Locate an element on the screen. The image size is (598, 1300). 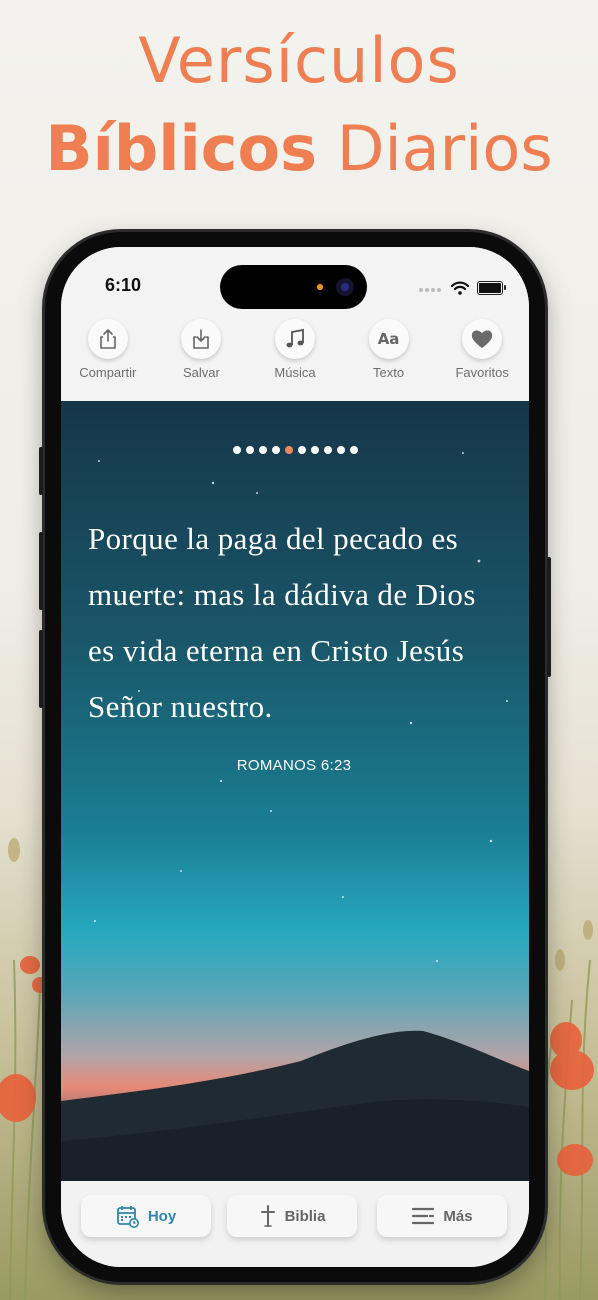
favorites-button: Favoritos is located at coordinates (482, 360).